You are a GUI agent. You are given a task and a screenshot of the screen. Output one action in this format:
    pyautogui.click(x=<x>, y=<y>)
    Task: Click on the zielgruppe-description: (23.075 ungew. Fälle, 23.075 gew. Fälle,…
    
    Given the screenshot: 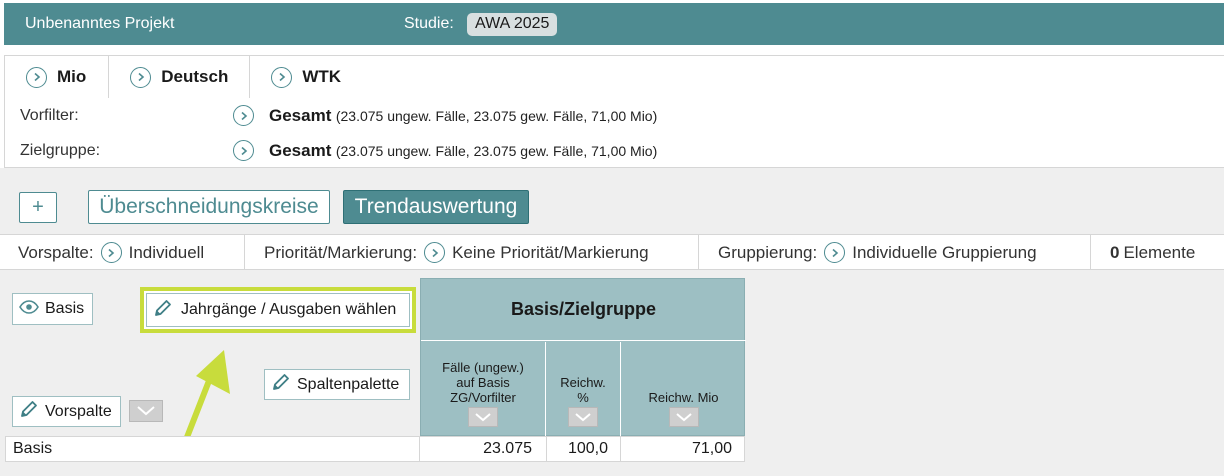 What is the action you would take?
    pyautogui.click(x=496, y=151)
    